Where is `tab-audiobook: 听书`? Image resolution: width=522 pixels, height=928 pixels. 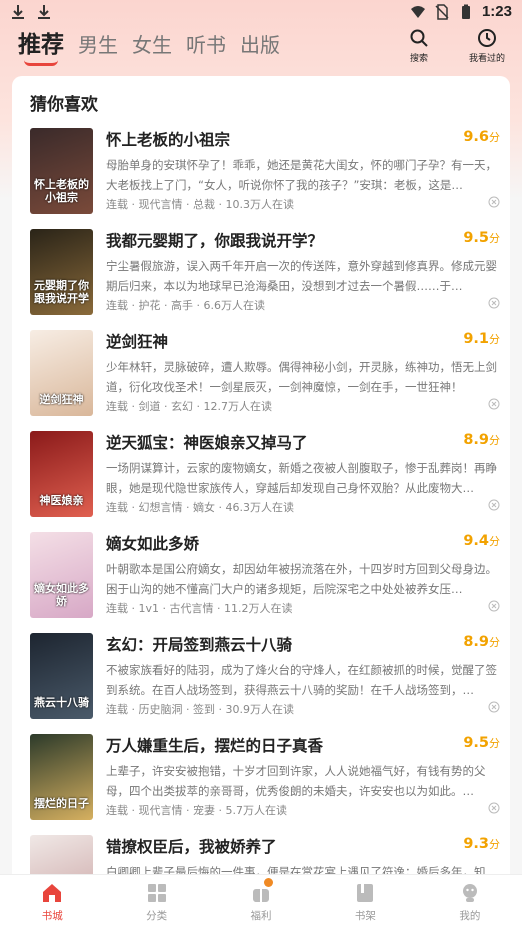 tab-audiobook: 听书 is located at coordinates (206, 45).